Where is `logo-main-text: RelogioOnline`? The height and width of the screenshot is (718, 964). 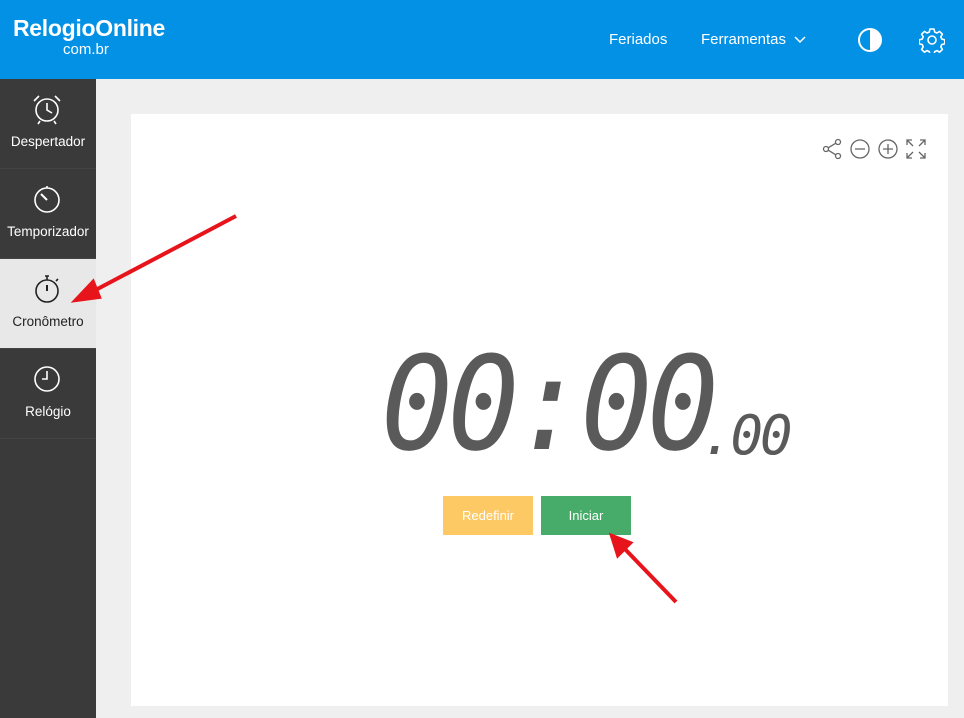
logo-main-text: RelogioOnline is located at coordinates (89, 28).